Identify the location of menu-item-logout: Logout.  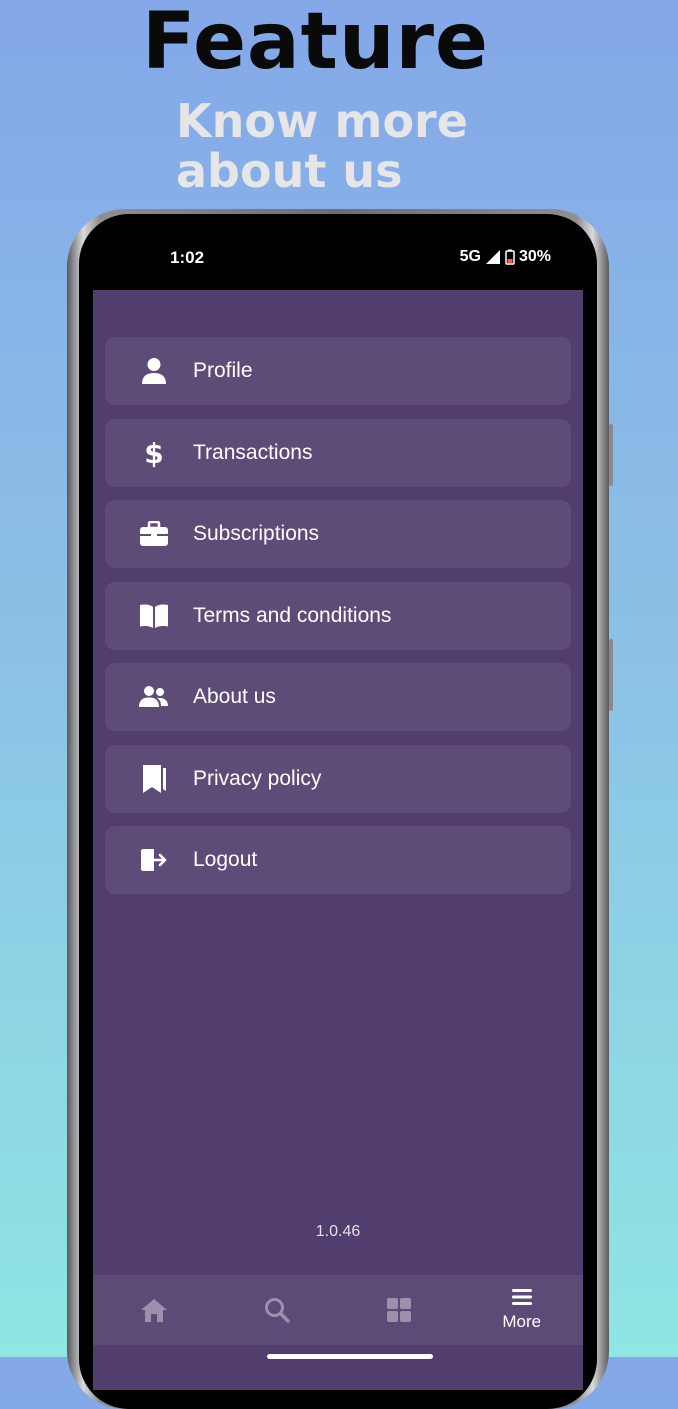
(338, 860).